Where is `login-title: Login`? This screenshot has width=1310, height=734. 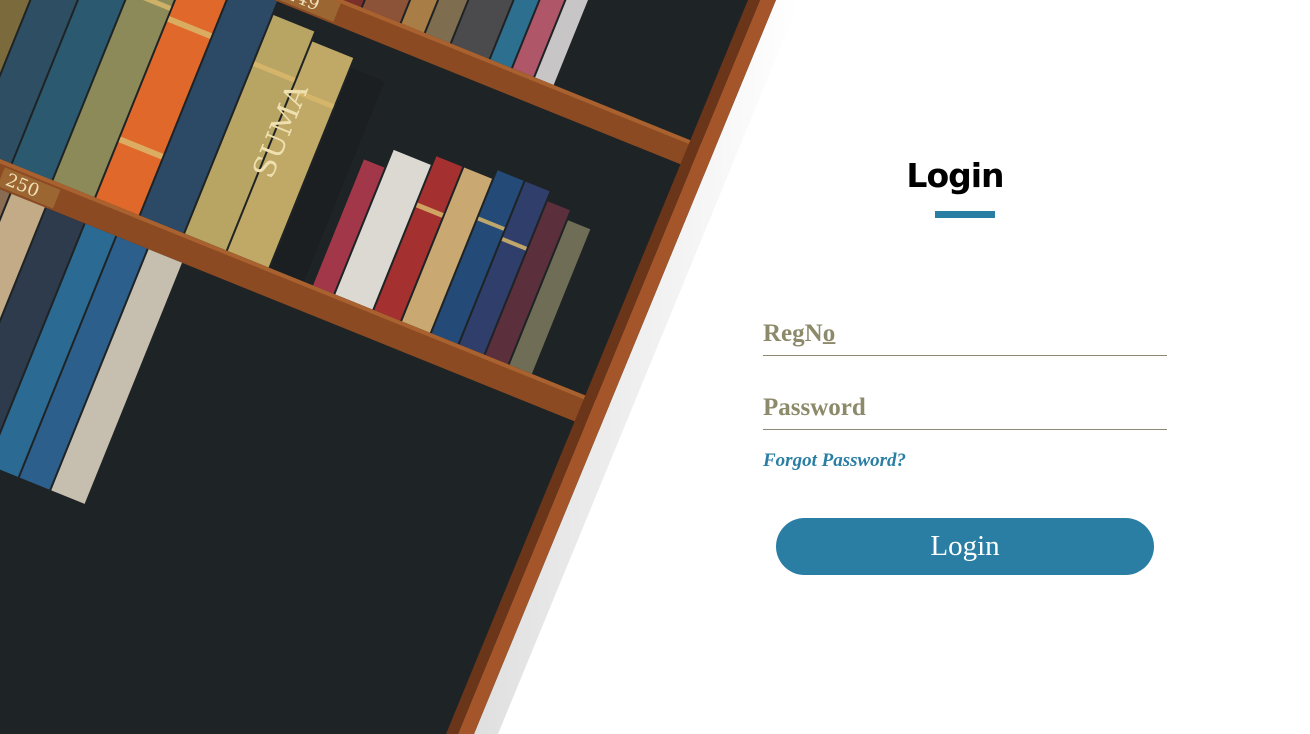 login-title: Login is located at coordinates (955, 175).